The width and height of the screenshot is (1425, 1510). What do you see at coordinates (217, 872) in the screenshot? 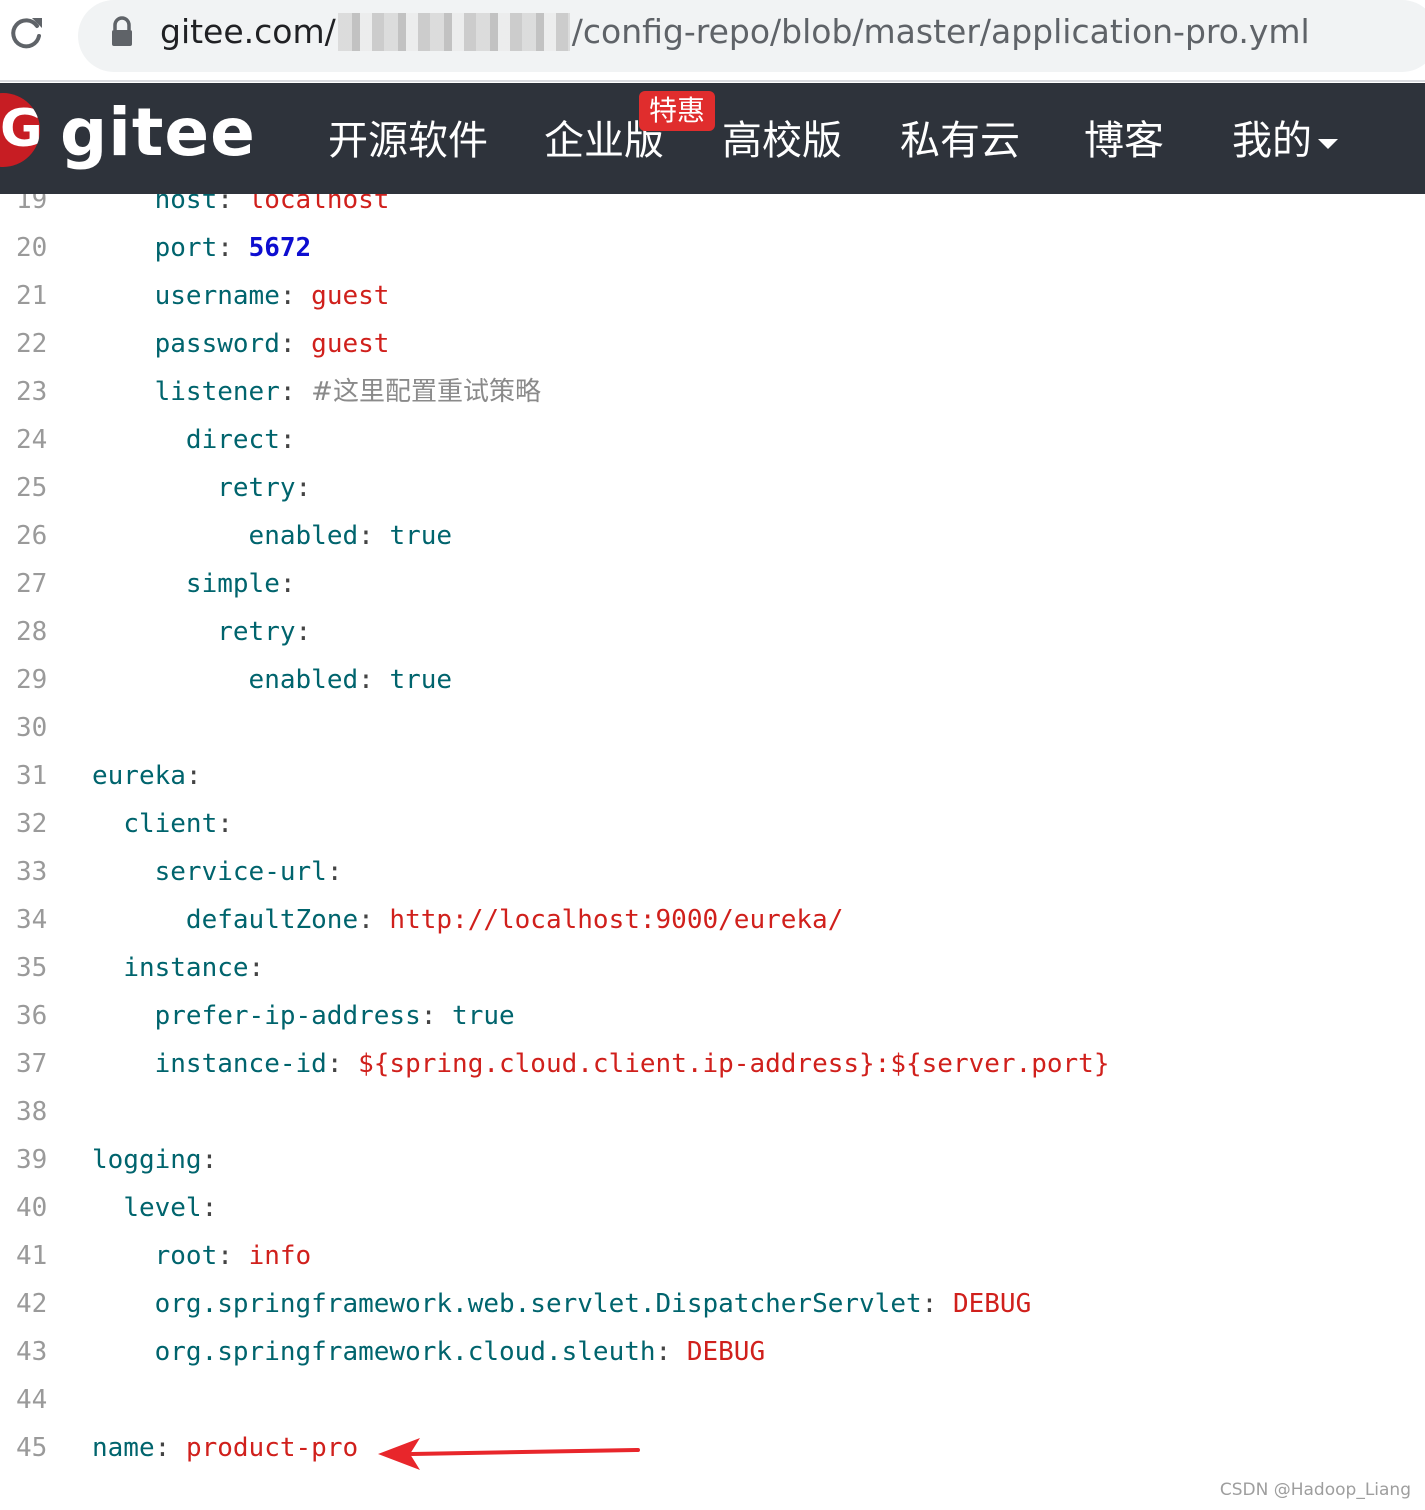
I see `code-text: service-url:` at bounding box center [217, 872].